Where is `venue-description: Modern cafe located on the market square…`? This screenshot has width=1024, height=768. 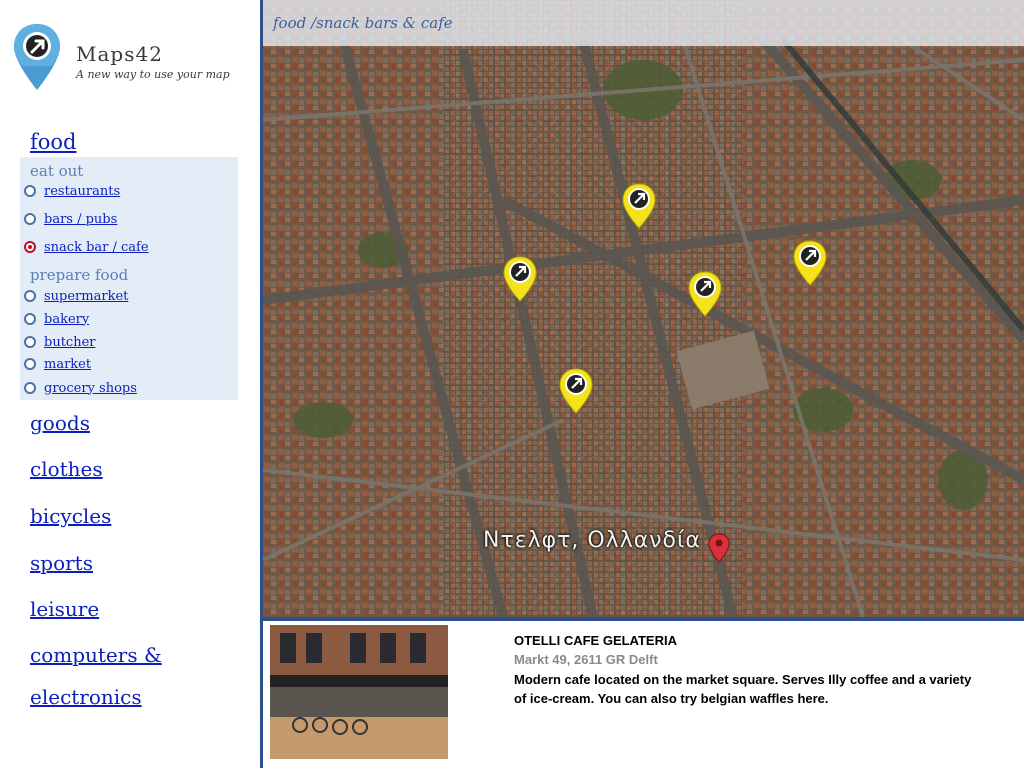
venue-description: Modern cafe located on the market square… is located at coordinates (743, 689).